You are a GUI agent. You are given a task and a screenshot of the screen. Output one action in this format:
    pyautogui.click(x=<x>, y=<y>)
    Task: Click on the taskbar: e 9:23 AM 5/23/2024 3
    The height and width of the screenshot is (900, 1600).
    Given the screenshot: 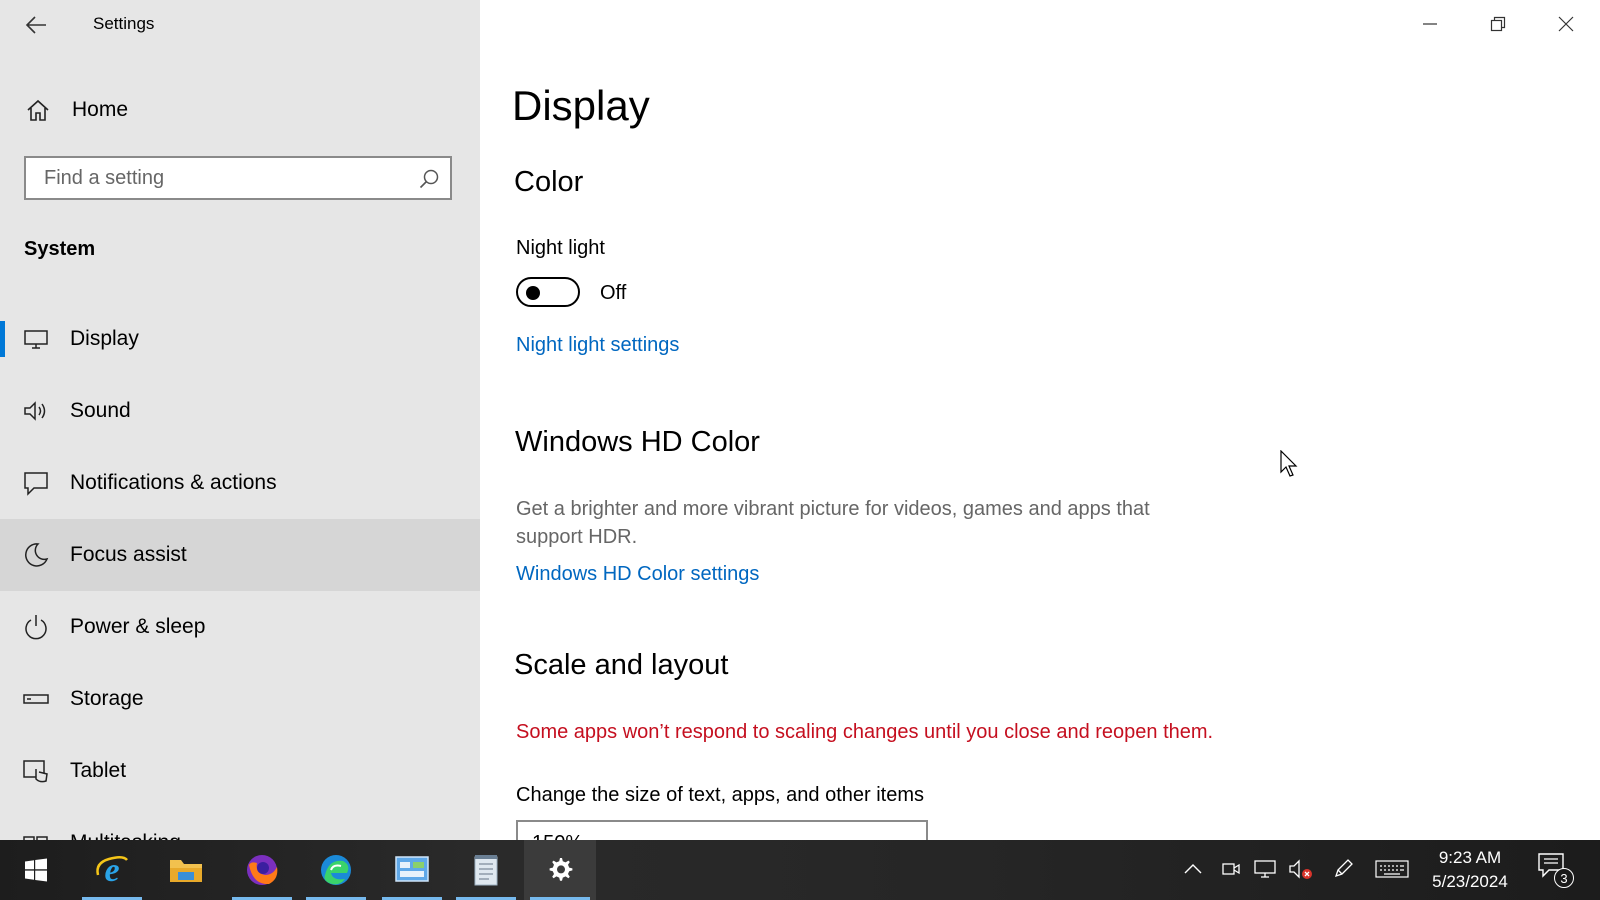 What is the action you would take?
    pyautogui.click(x=800, y=870)
    